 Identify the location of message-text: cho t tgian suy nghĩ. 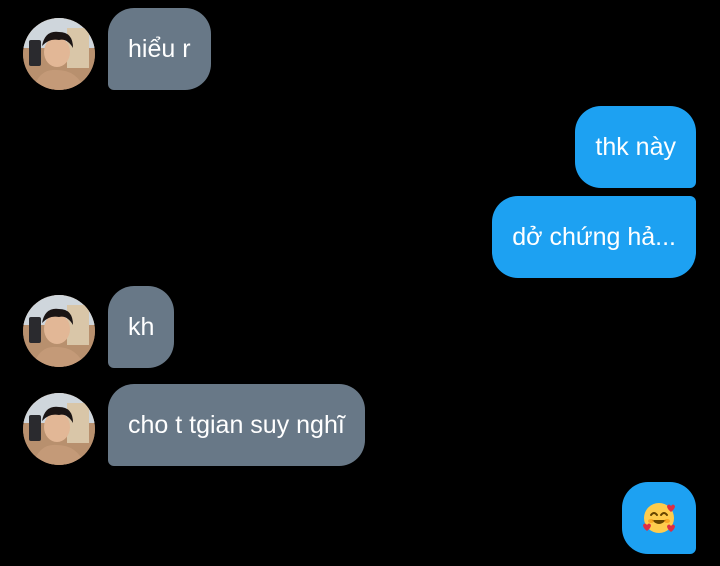
(236, 425).